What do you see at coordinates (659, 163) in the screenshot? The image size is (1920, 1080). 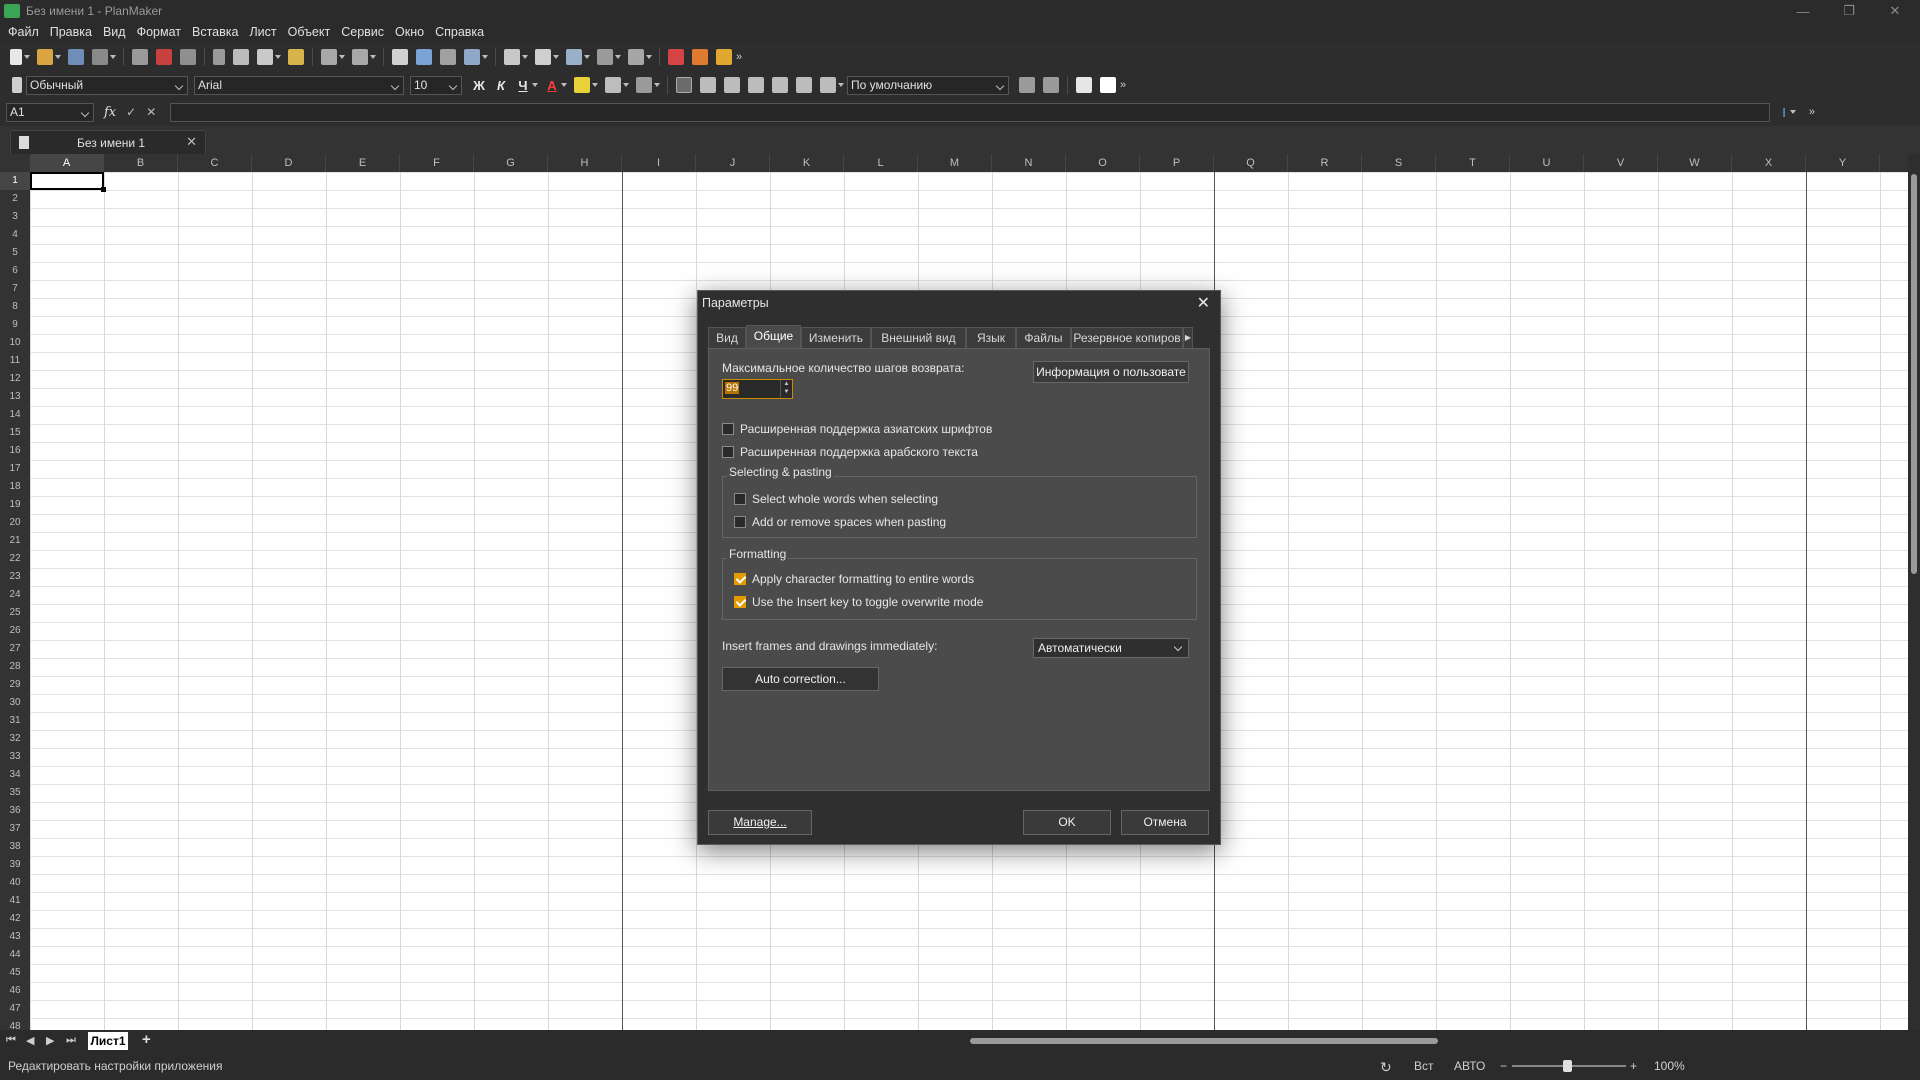 I see `column-header: I` at bounding box center [659, 163].